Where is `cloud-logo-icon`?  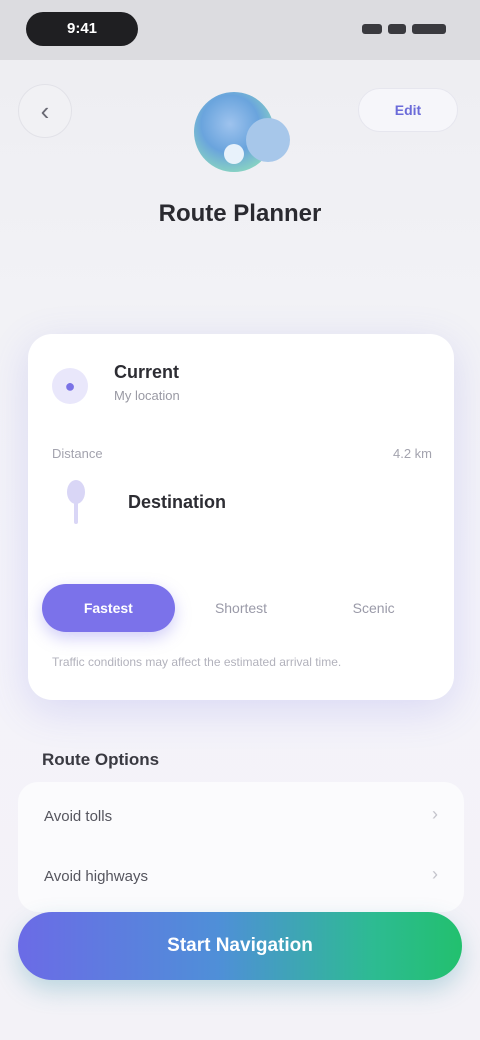 cloud-logo-icon is located at coordinates (238, 133).